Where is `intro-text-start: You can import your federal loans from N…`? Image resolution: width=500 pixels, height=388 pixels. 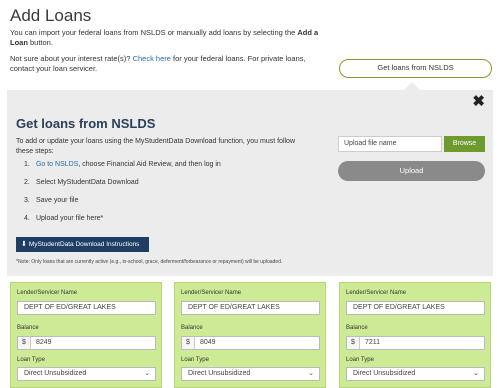
intro-text-start: You can import your federal loans from N… is located at coordinates (154, 32).